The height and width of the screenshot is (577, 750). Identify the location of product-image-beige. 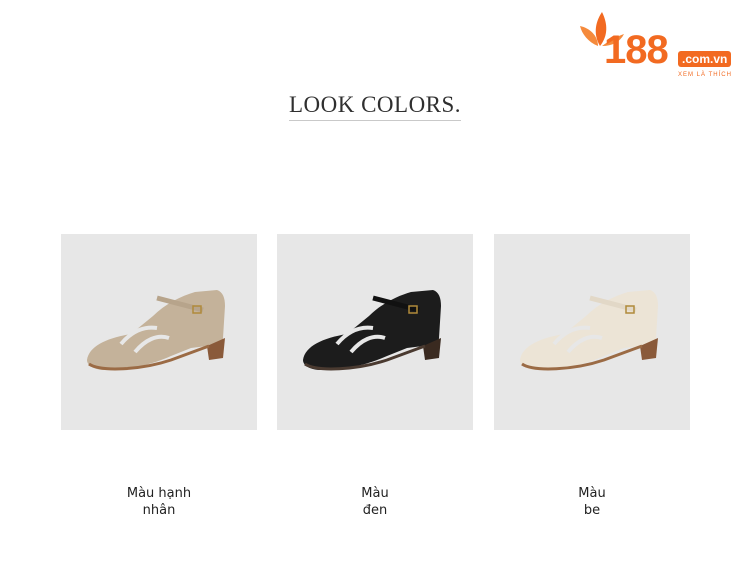
(592, 332).